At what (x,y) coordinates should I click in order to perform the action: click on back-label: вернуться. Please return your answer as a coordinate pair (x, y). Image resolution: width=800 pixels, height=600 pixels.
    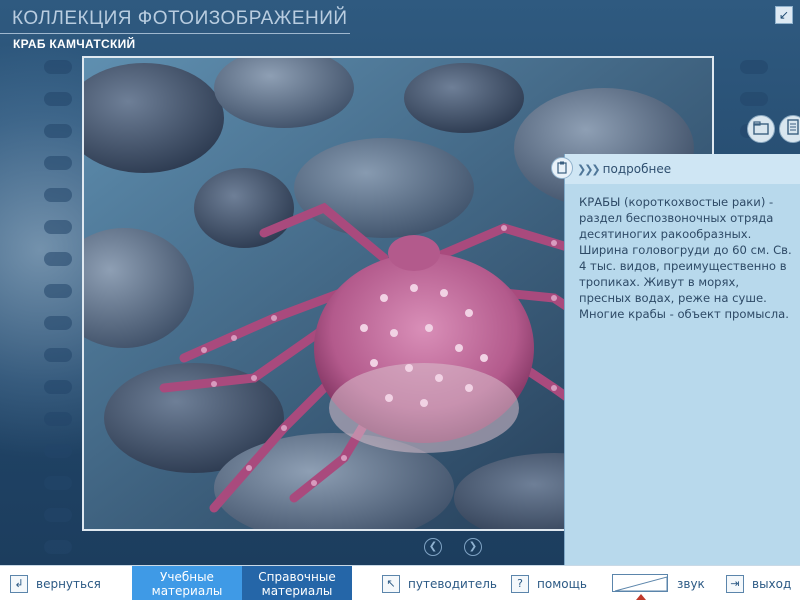
    Looking at the image, I should click on (68, 583).